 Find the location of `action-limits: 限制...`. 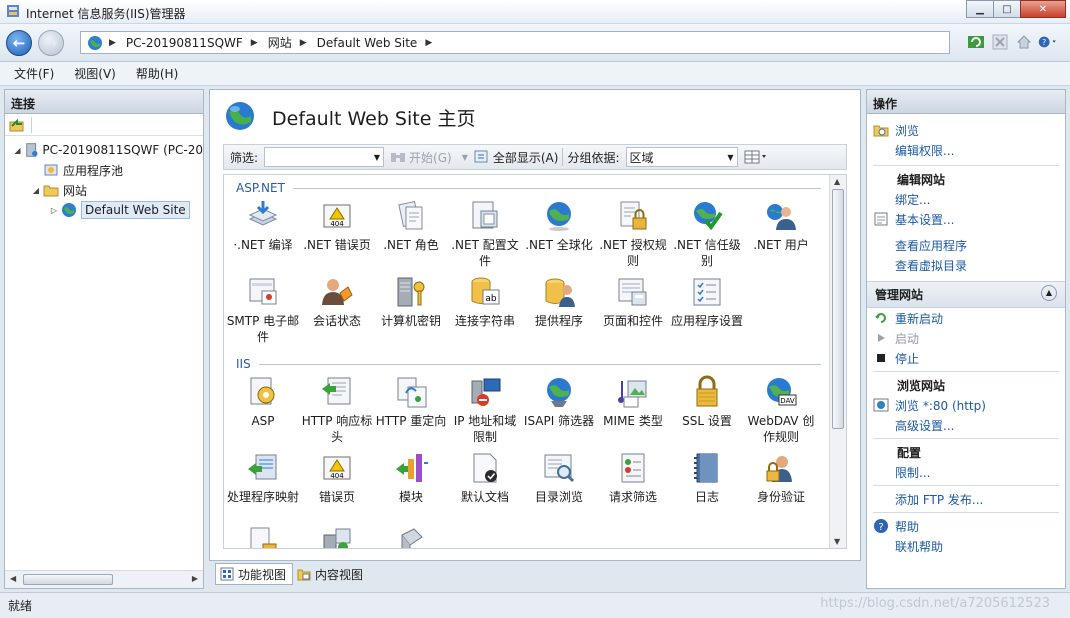

action-limits: 限制... is located at coordinates (966, 472).